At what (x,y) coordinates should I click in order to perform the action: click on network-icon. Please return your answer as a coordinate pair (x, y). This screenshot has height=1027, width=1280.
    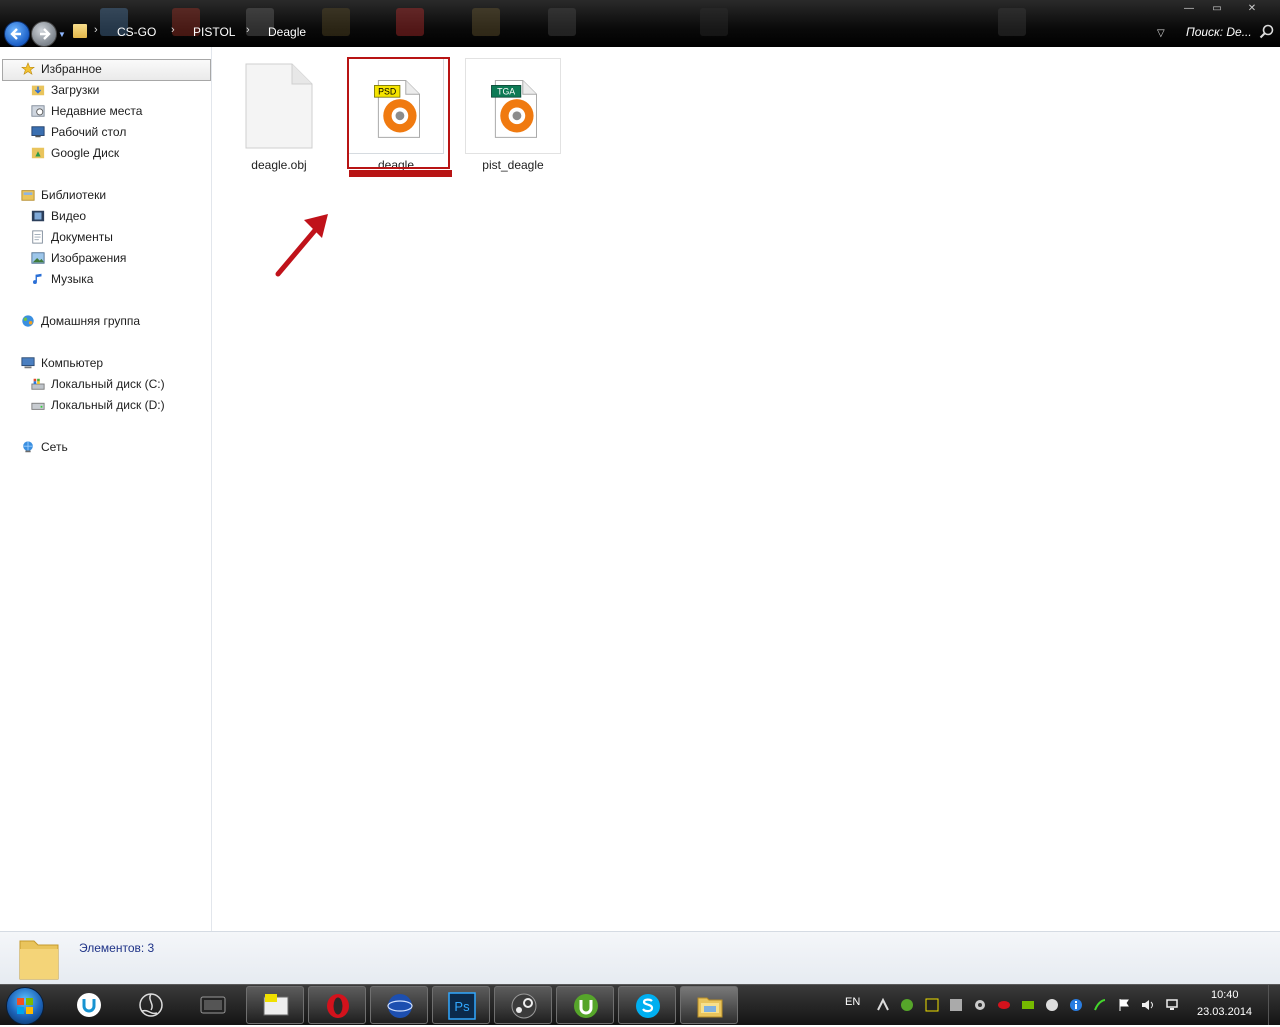
    Looking at the image, I should click on (28, 447).